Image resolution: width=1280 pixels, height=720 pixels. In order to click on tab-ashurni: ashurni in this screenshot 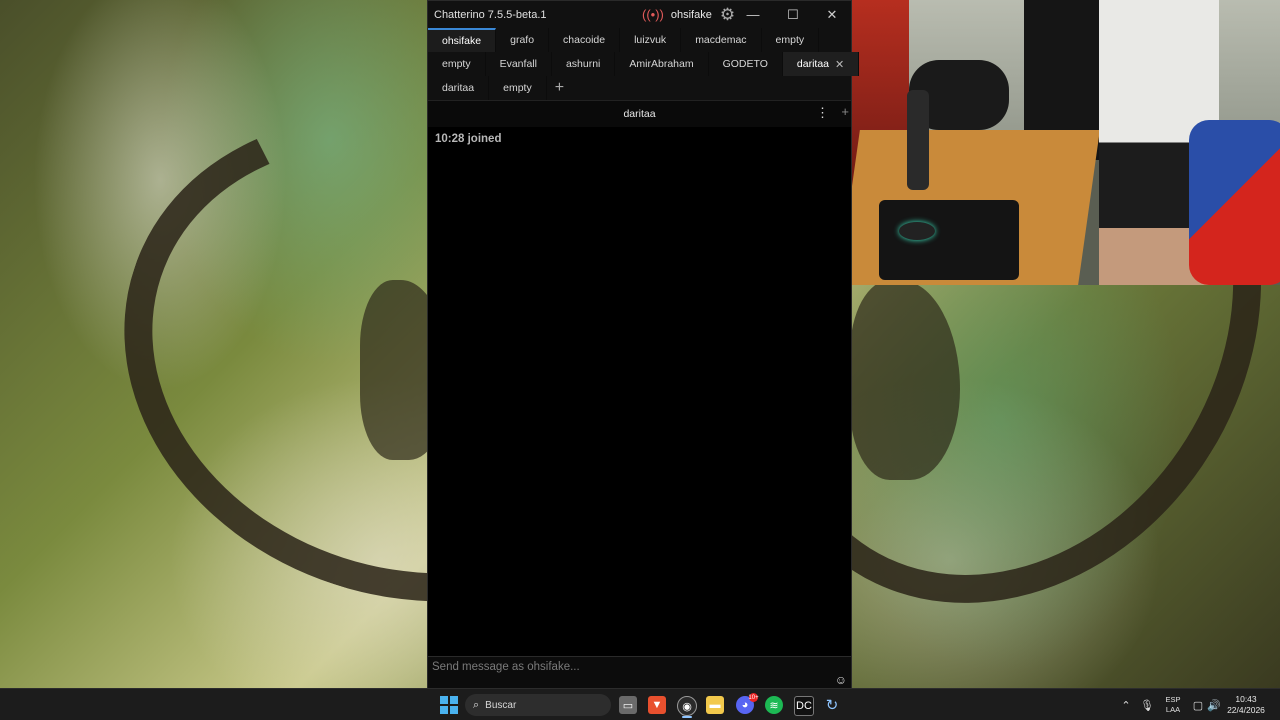, I will do `click(584, 64)`.